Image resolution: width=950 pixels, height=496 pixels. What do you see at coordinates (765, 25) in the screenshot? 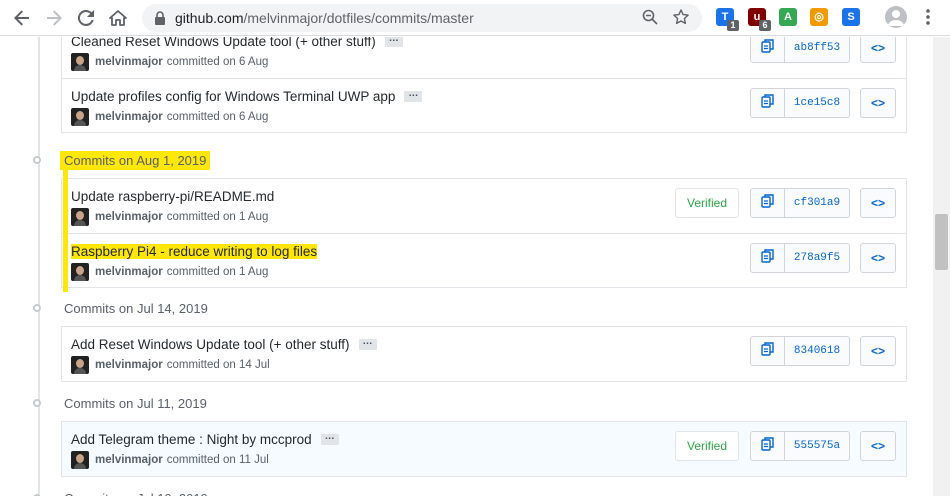
I see `extension-badge: 6` at bounding box center [765, 25].